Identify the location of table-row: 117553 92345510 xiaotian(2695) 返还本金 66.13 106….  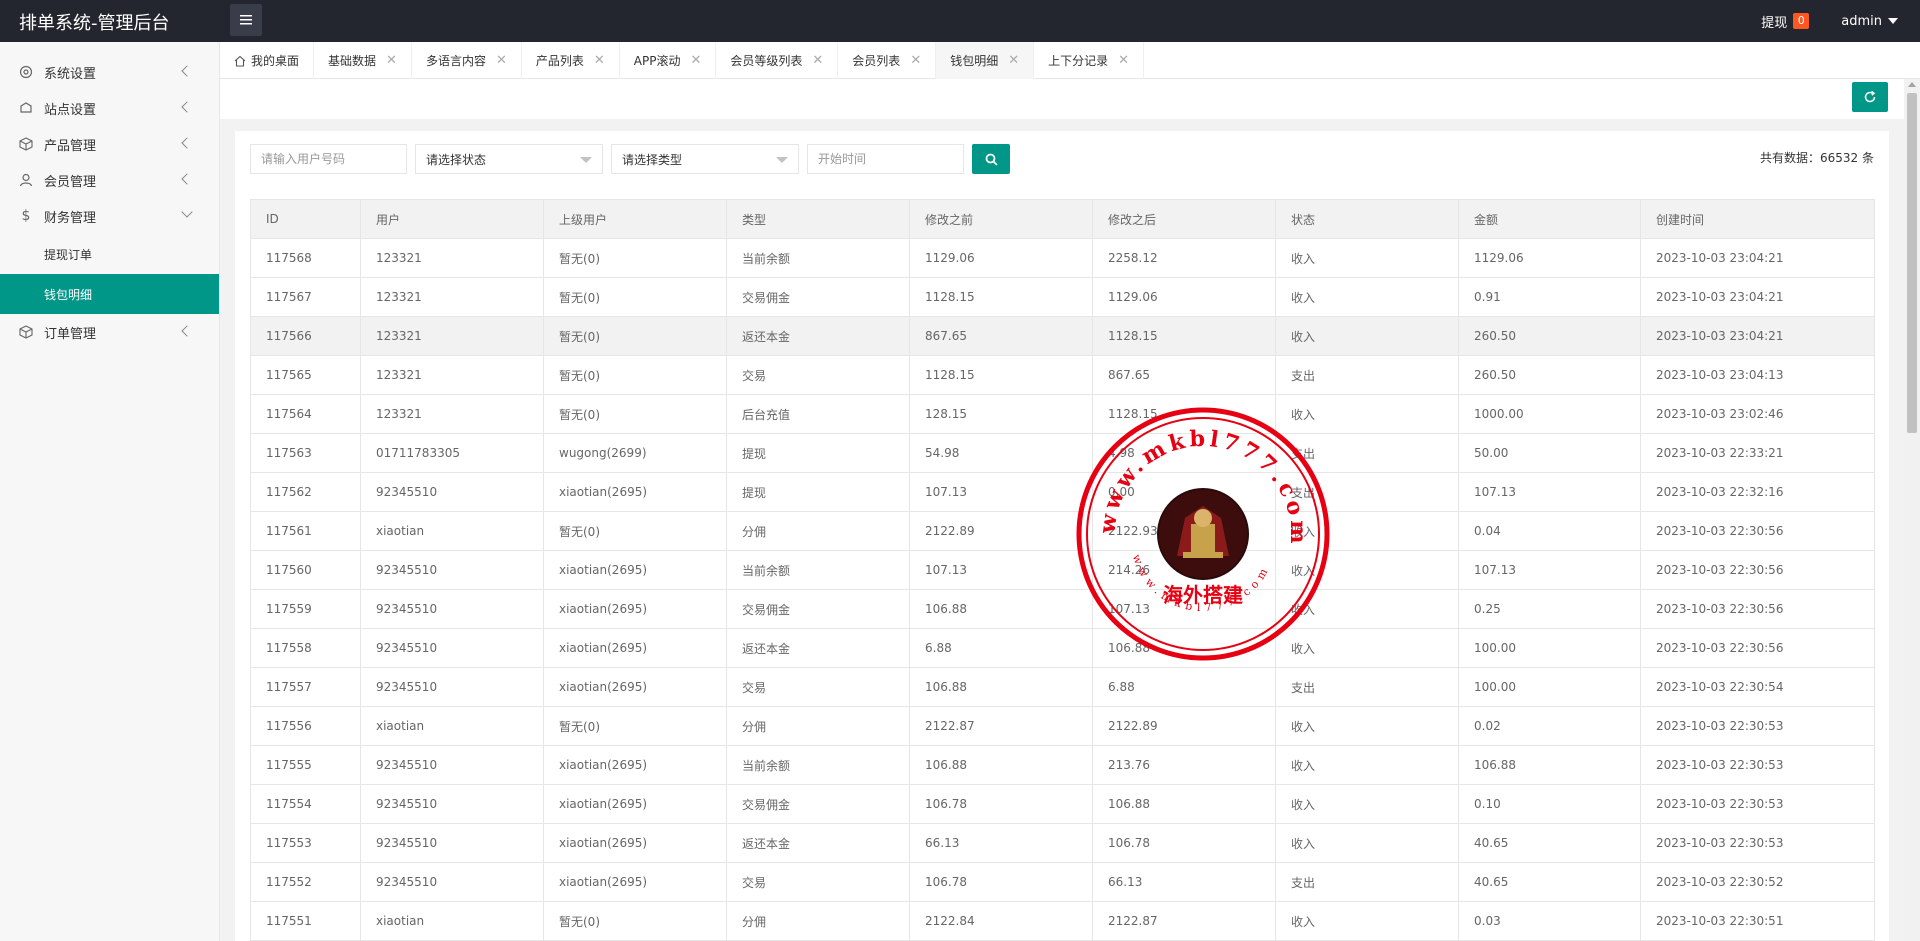
(1062, 843).